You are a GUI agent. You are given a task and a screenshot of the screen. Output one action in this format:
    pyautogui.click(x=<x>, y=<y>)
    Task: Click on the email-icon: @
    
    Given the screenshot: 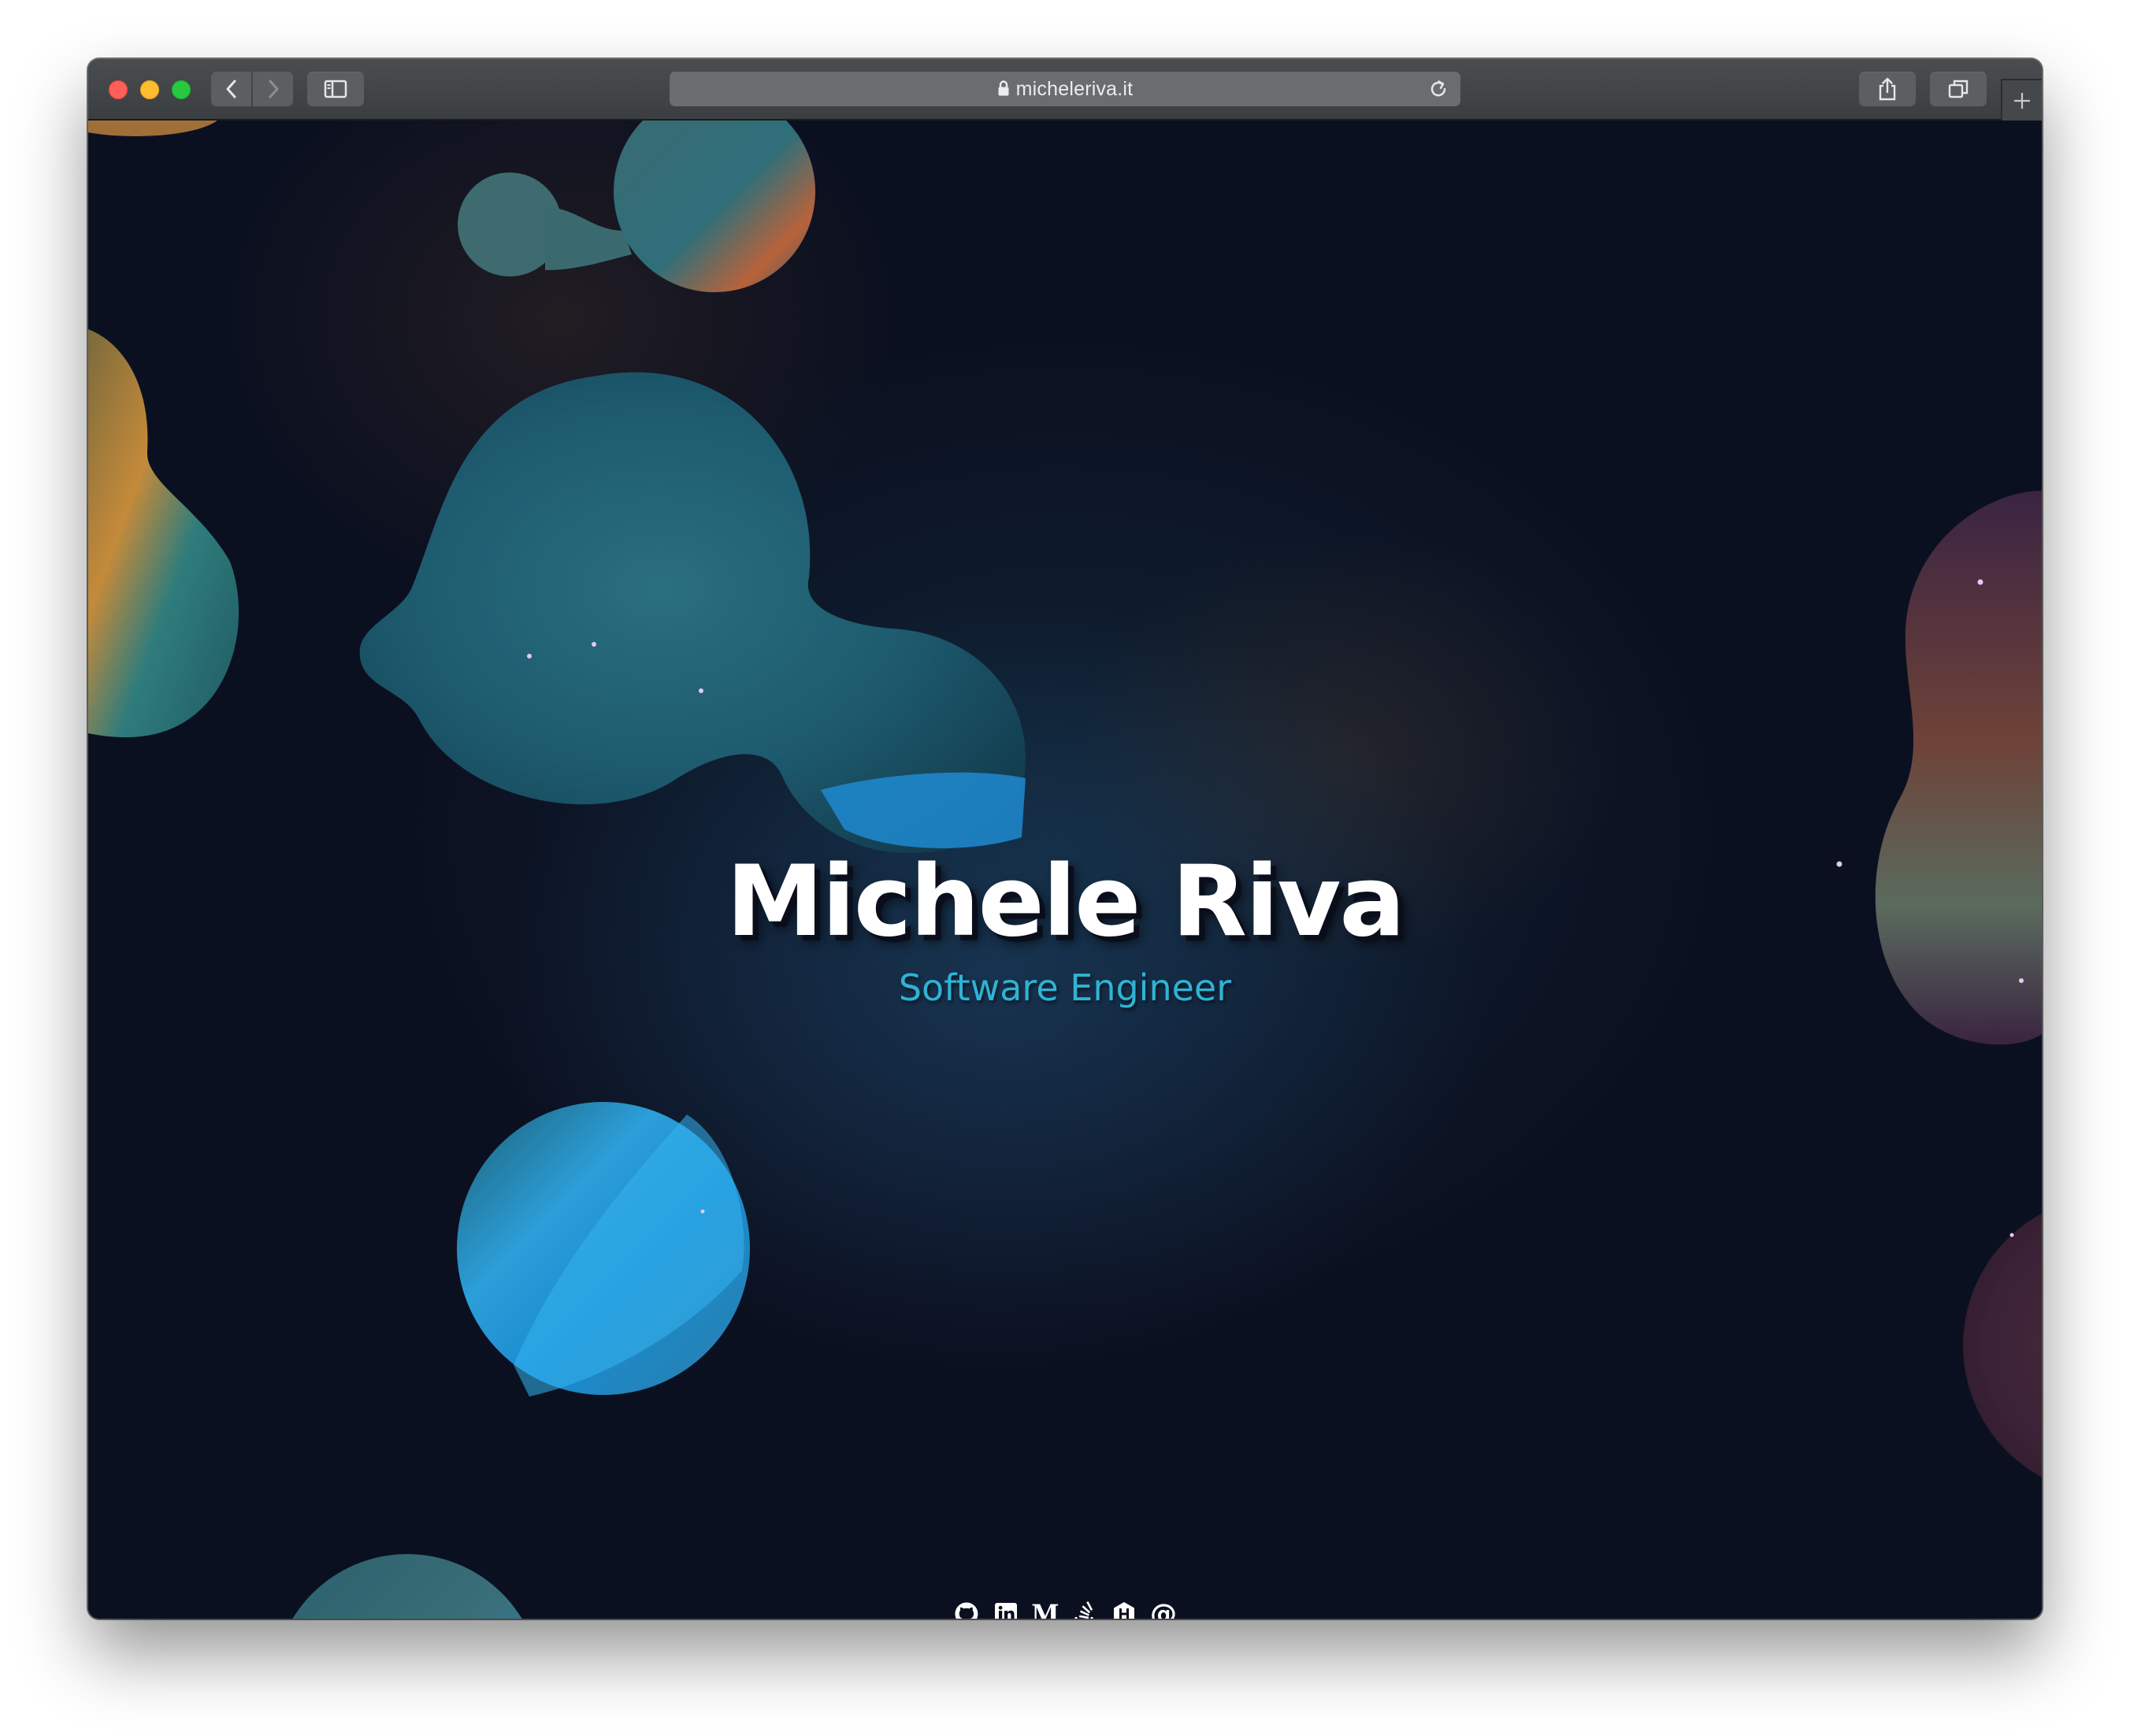 What is the action you would take?
    pyautogui.click(x=1163, y=1609)
    